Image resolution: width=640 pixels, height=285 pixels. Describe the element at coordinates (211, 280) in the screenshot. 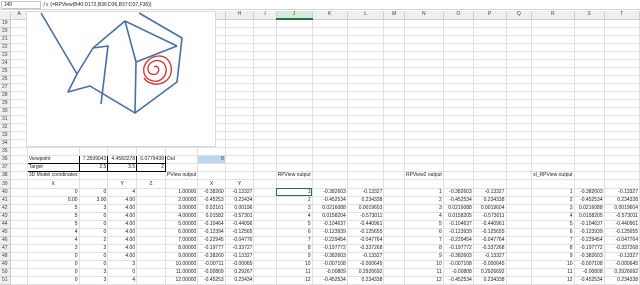

I see `cell: -0.45253` at that location.